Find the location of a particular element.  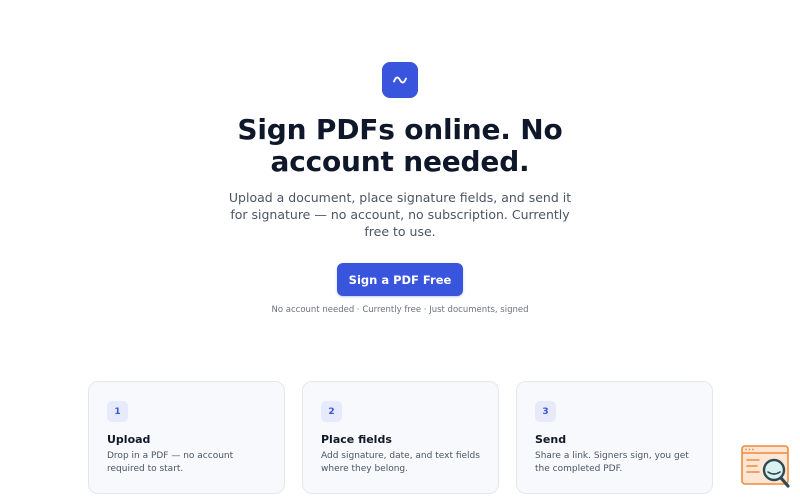

signature-wave-icon is located at coordinates (400, 80).